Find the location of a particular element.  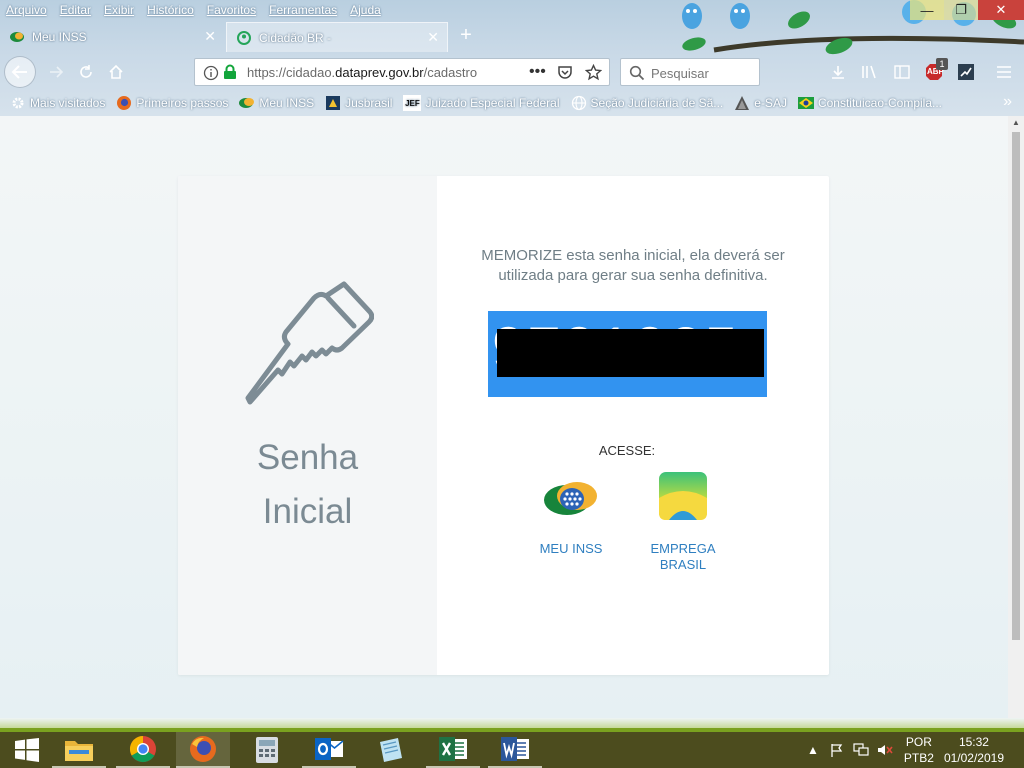

lock-icon is located at coordinates (230, 72).